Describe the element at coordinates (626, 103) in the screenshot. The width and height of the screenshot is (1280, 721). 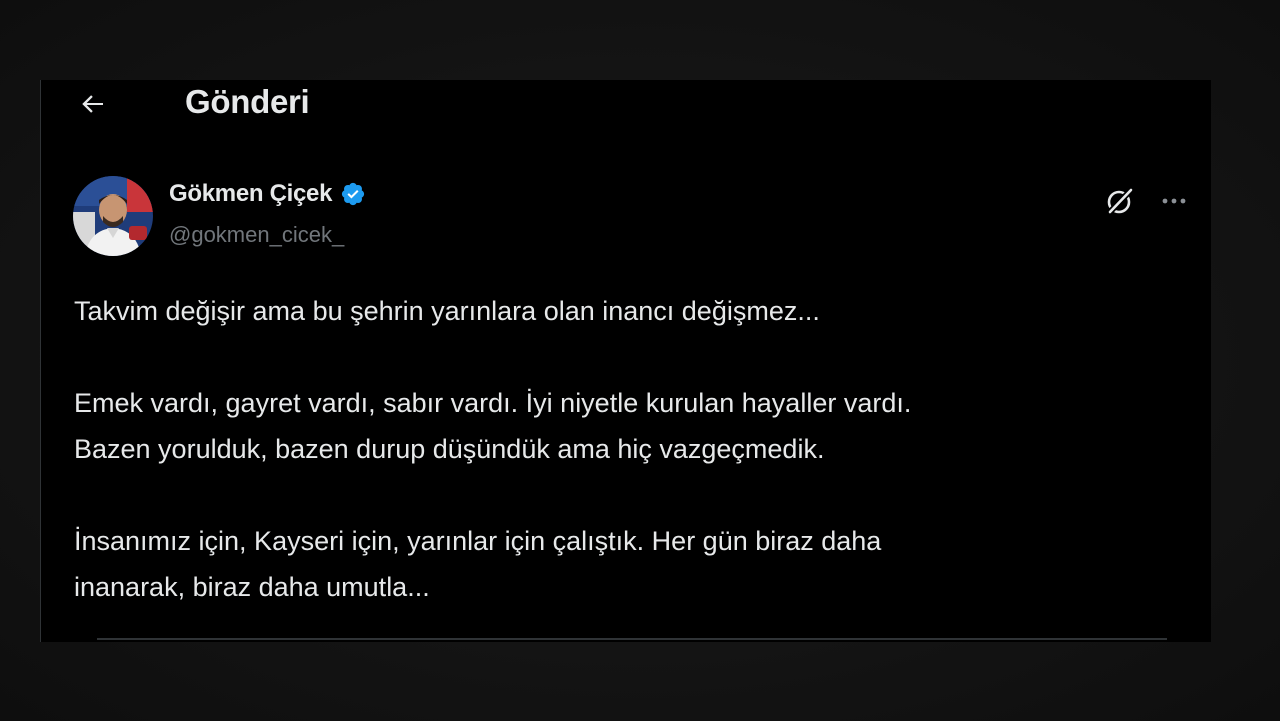
I see `post-header: Gönderi` at that location.